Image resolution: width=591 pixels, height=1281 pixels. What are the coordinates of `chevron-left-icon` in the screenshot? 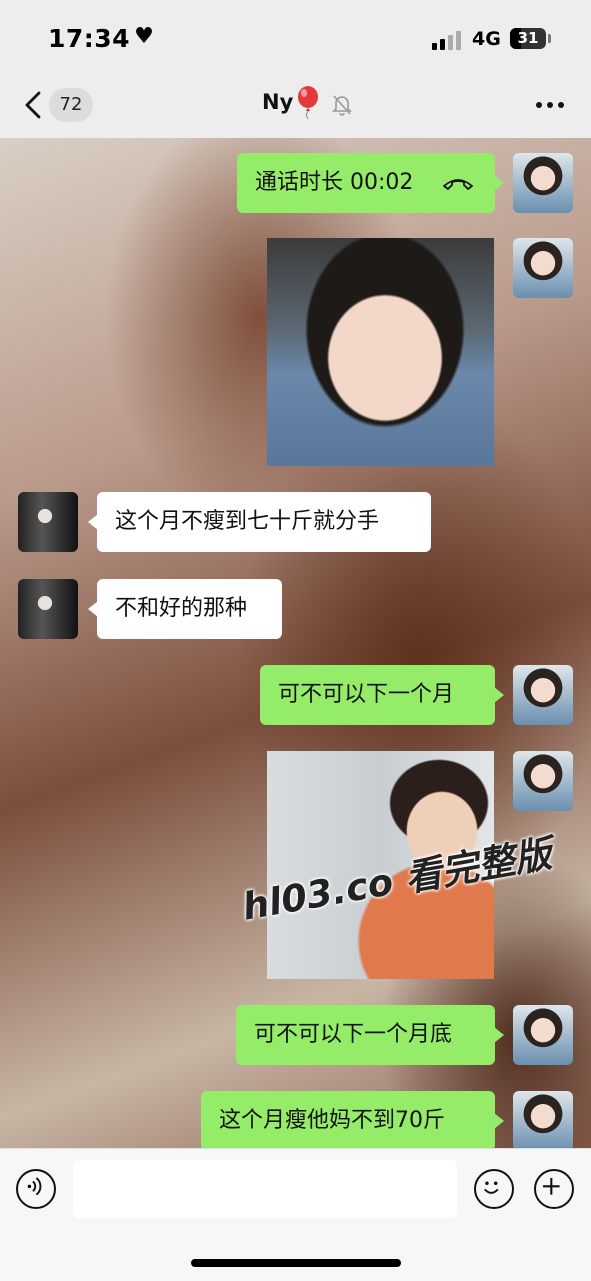 It's located at (35, 105).